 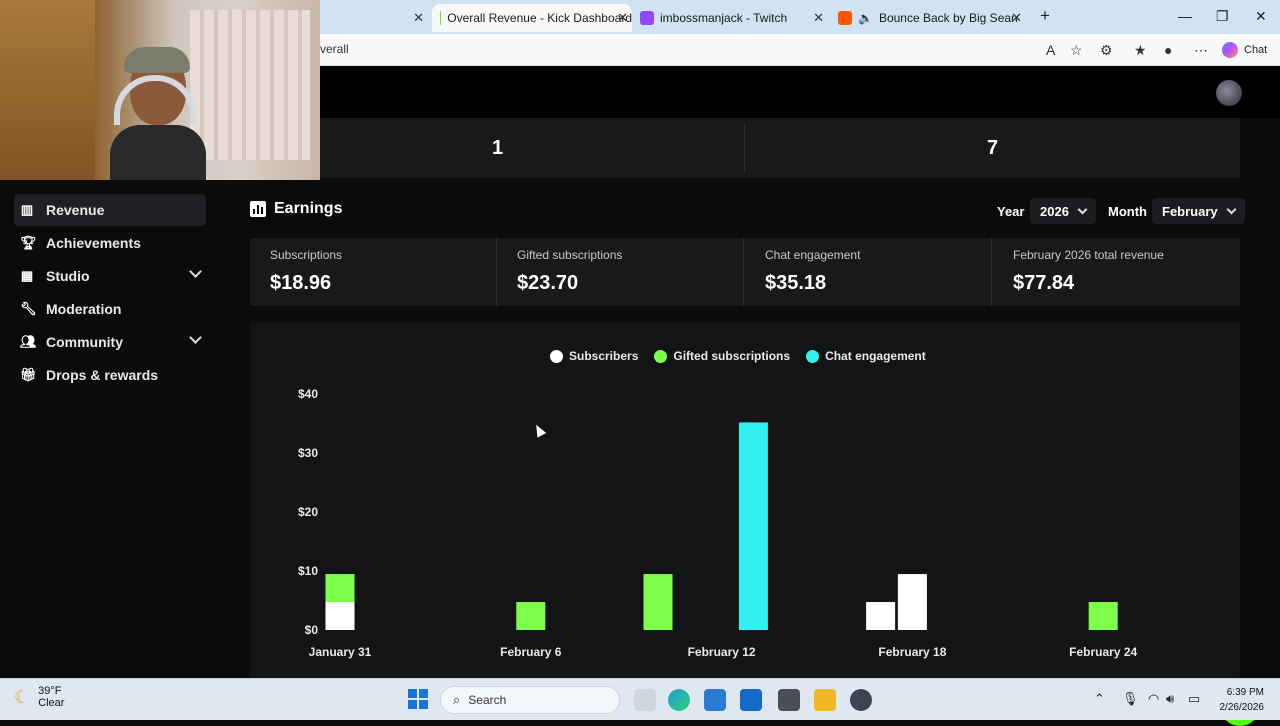 I want to click on earnings-title: Earnings, so click(x=308, y=208).